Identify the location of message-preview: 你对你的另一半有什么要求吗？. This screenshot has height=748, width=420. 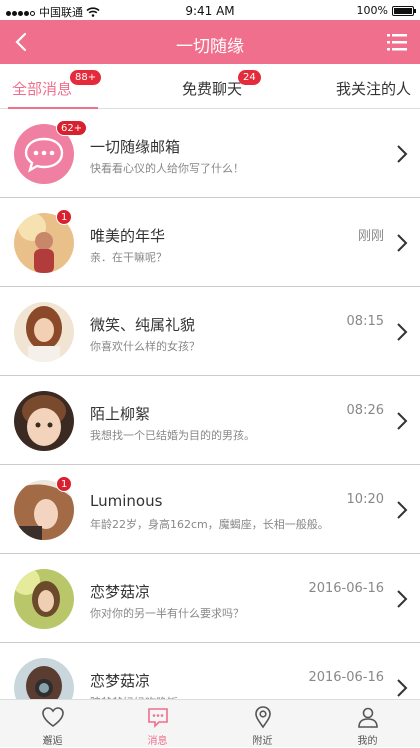
(167, 613).